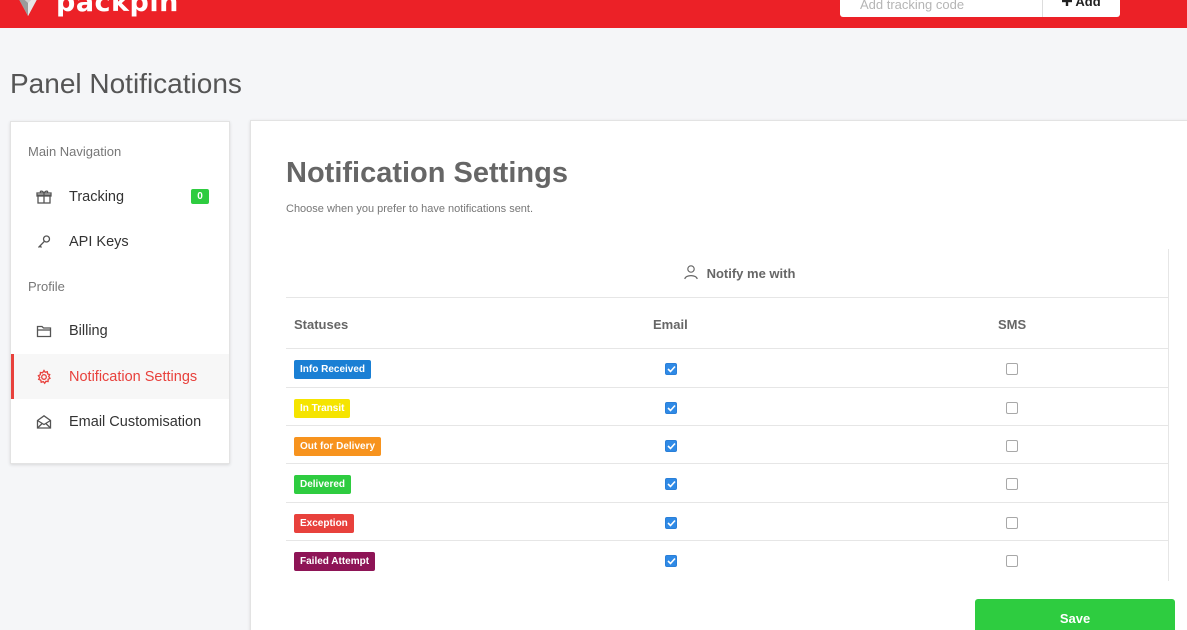 This screenshot has height=630, width=1187. I want to click on sms-column-header: SMS, so click(1012, 324).